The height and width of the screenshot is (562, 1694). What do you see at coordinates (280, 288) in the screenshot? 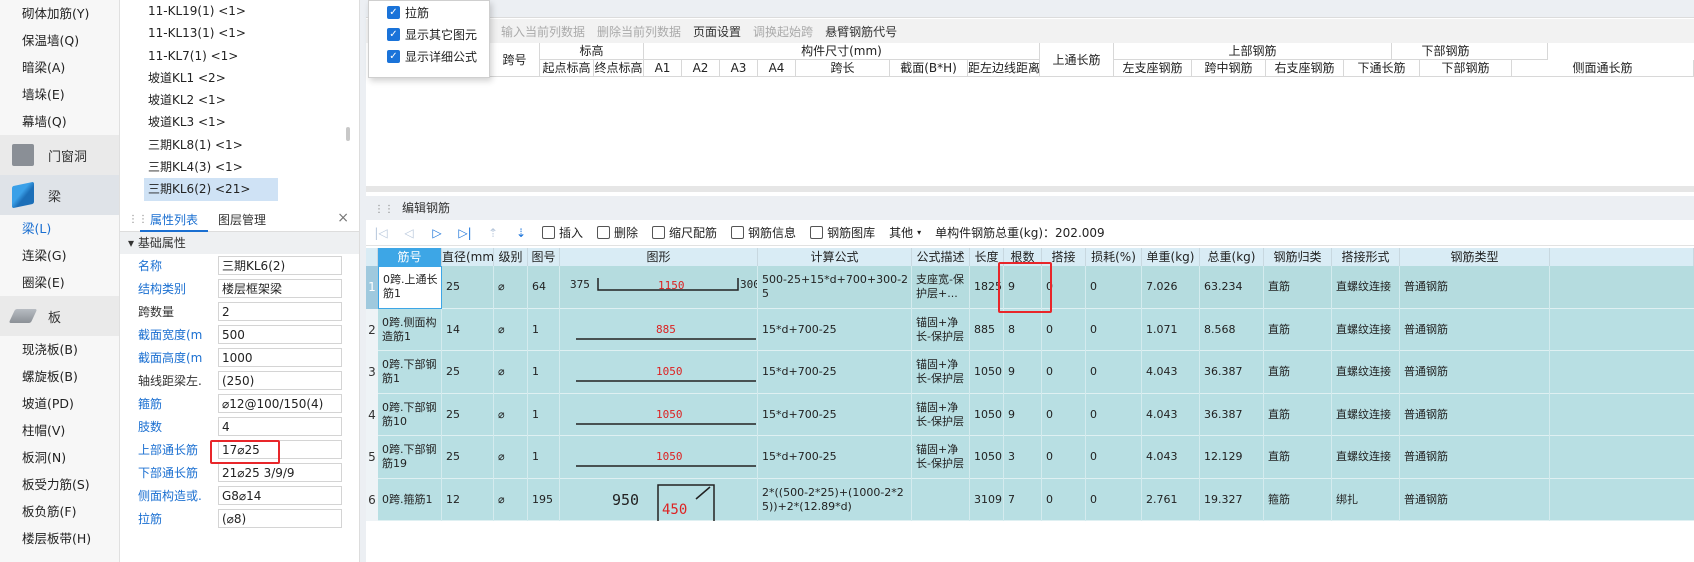
I see `property-value-field: 楼层框架梁` at bounding box center [280, 288].